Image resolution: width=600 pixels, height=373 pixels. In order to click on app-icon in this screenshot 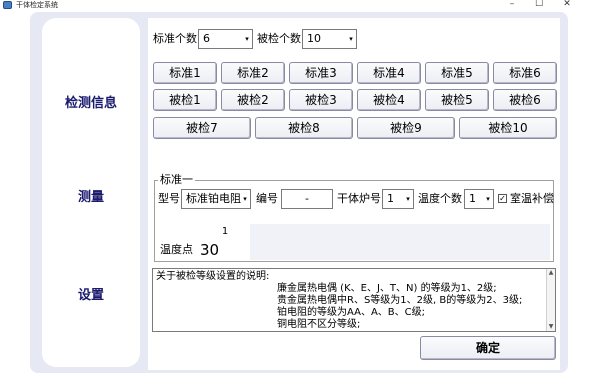, I will do `click(7, 5)`.